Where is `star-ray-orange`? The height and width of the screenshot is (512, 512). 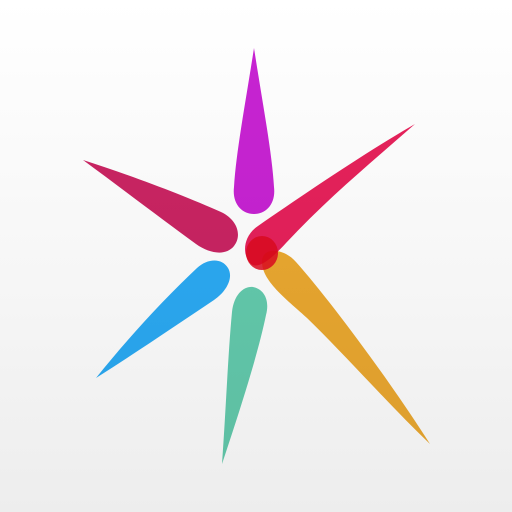
star-ray-orange is located at coordinates (346, 347).